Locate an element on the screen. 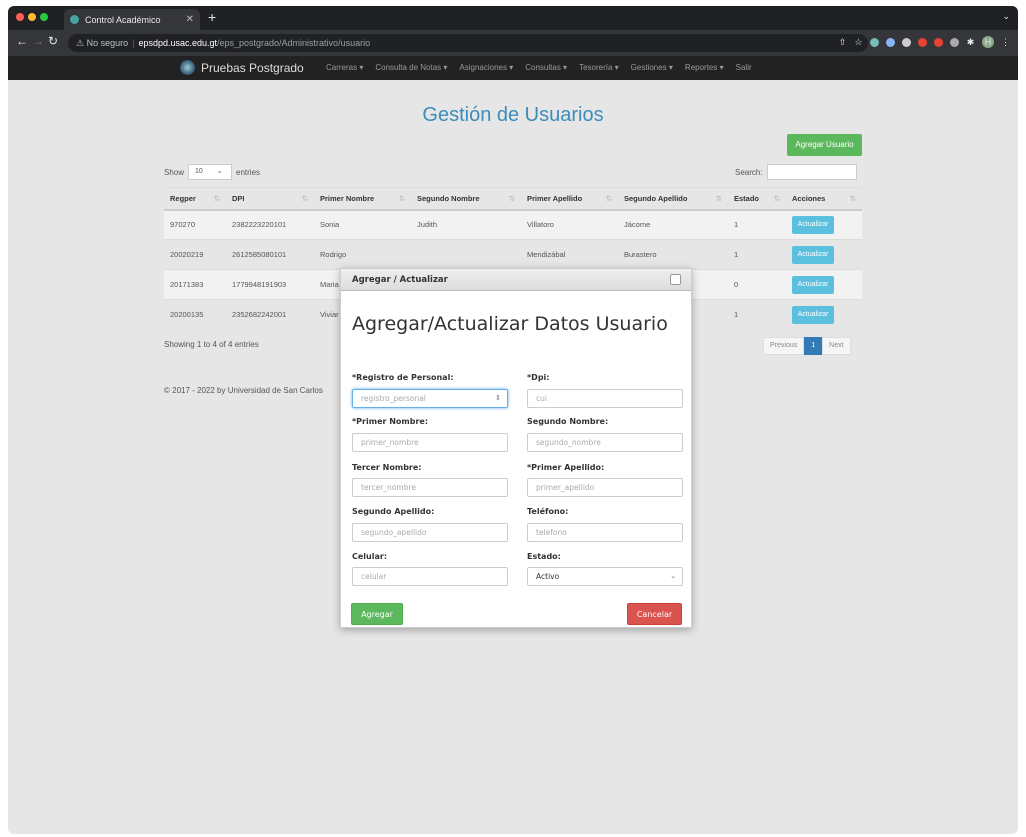 This screenshot has width=1026, height=837. cell-estado: 1 is located at coordinates (757, 314).